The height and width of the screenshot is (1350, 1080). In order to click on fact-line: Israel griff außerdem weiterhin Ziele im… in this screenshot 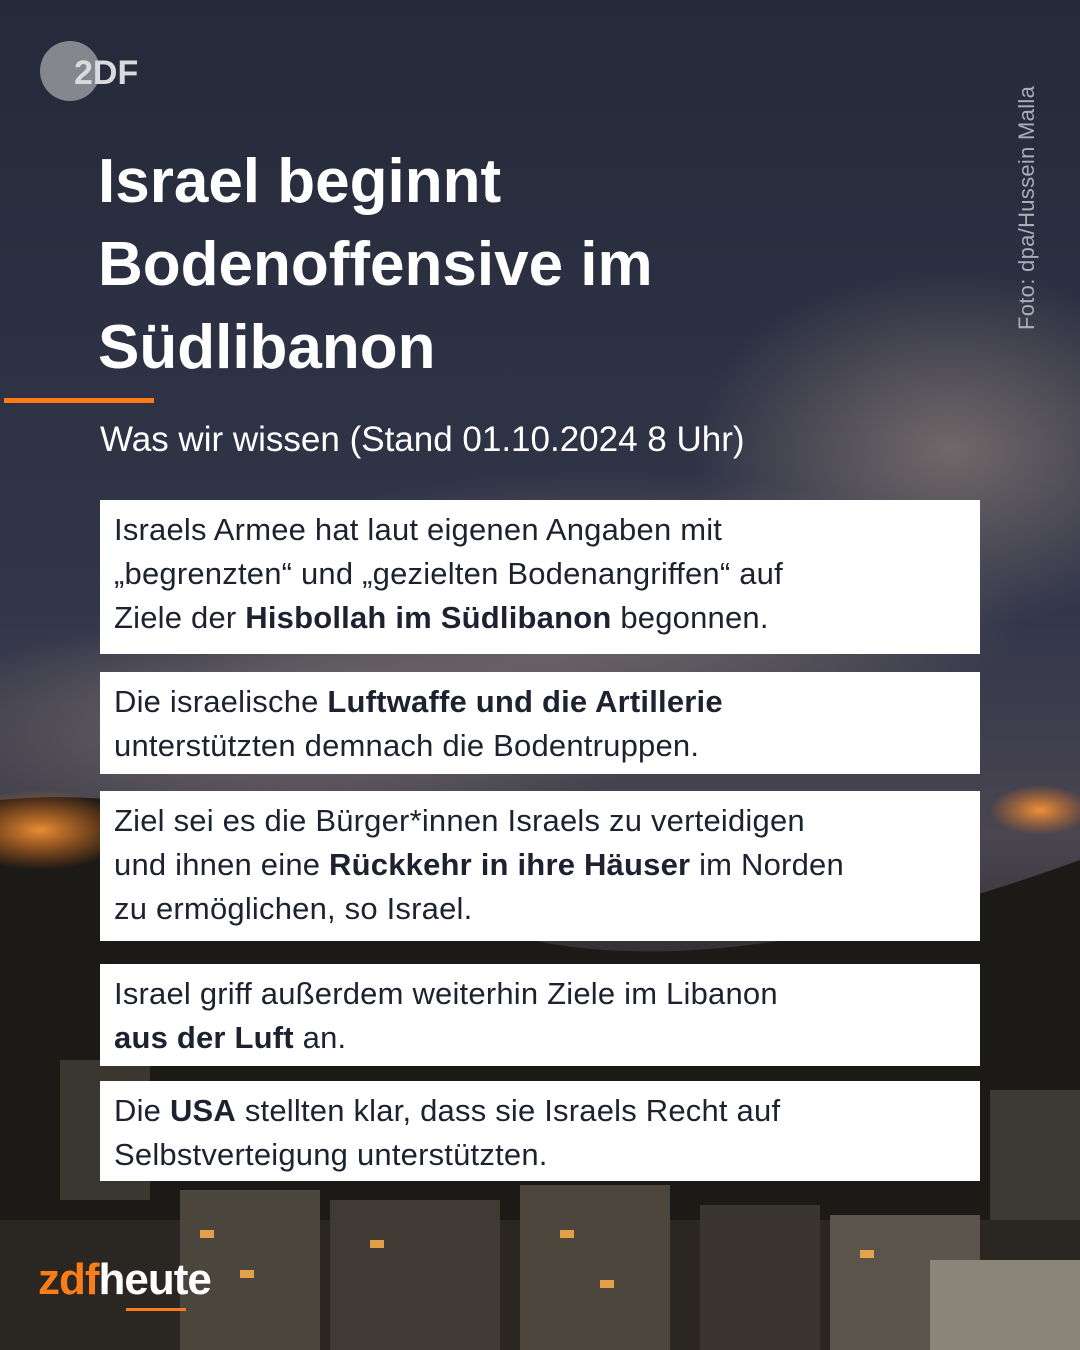, I will do `click(540, 994)`.